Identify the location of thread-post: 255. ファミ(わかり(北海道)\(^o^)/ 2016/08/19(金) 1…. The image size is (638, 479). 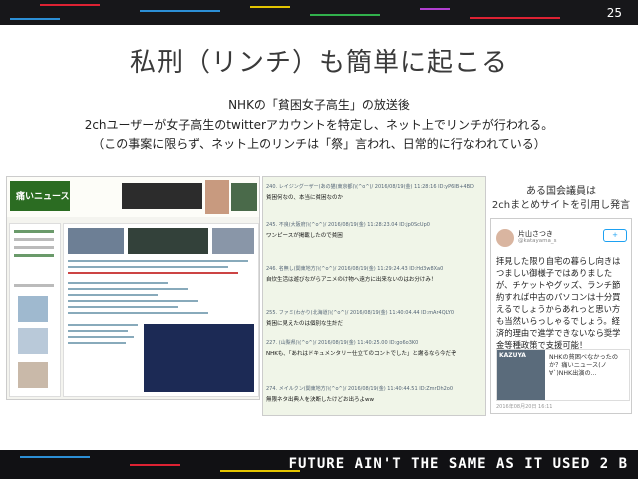
(360, 318).